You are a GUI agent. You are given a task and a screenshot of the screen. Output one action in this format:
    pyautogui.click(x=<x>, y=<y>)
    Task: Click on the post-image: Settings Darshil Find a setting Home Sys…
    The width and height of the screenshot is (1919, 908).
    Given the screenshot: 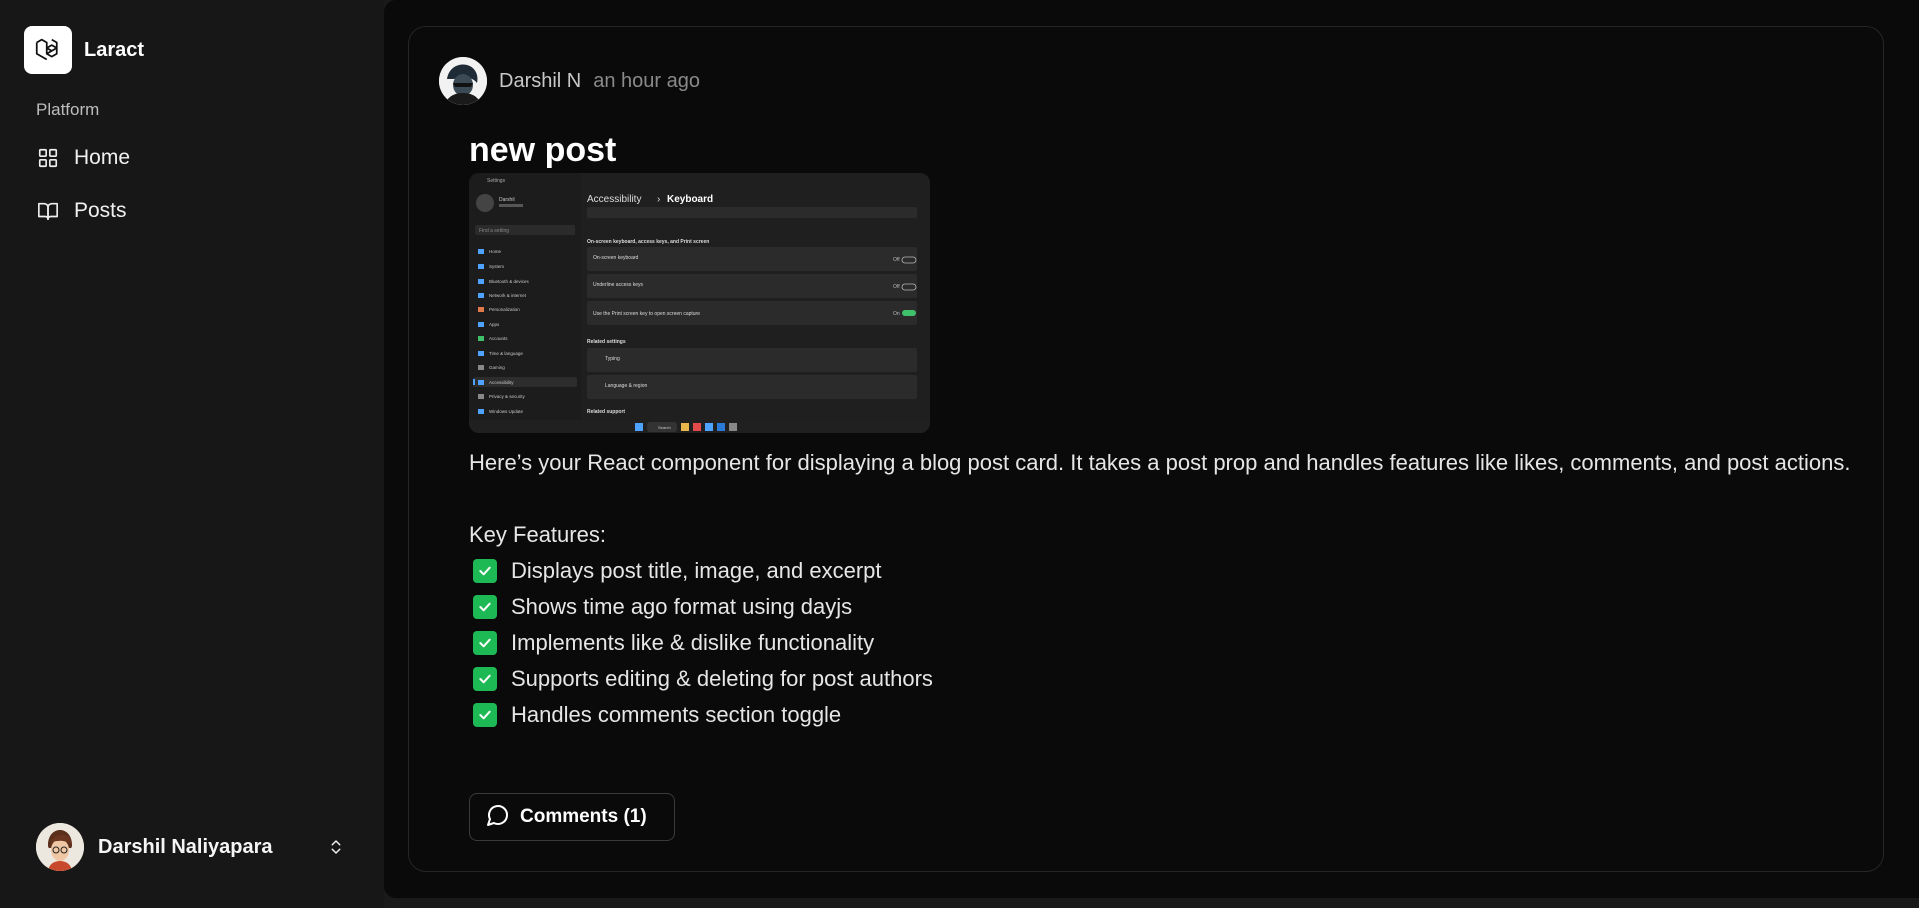 What is the action you would take?
    pyautogui.click(x=699, y=303)
    